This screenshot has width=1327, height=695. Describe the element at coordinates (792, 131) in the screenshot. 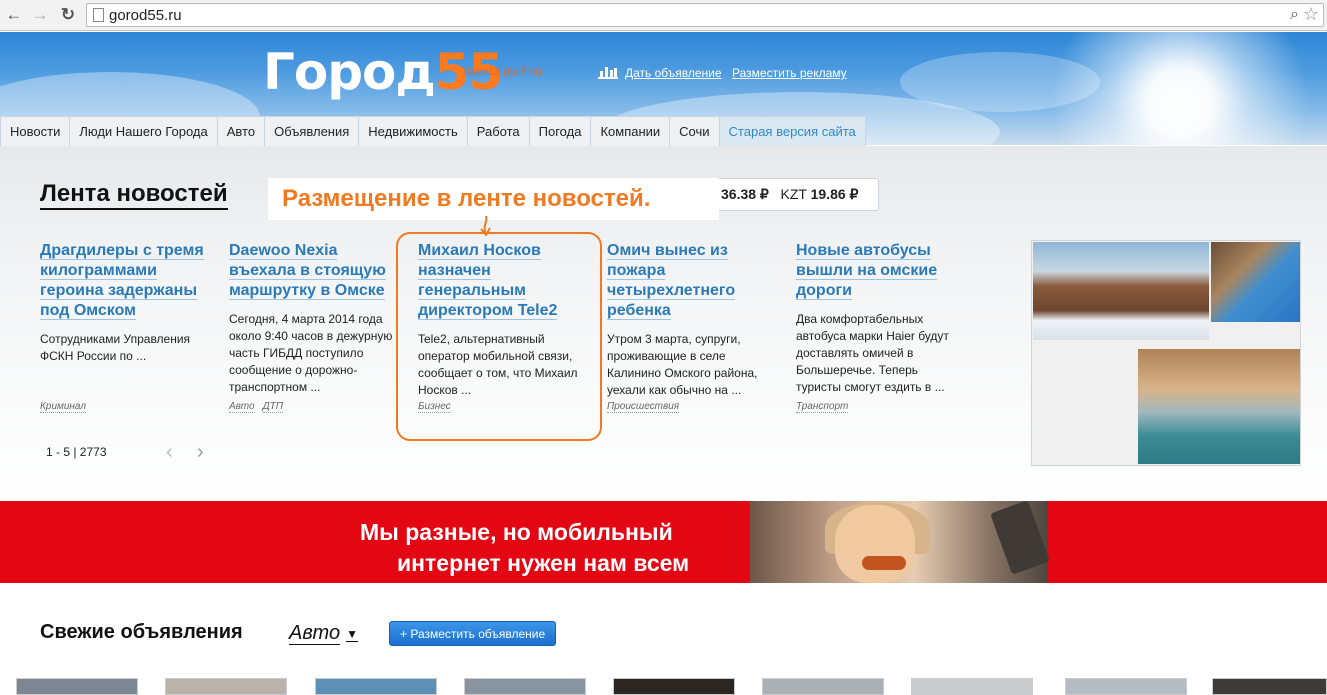

I see `tab-old-version: Старая версия сайта` at that location.